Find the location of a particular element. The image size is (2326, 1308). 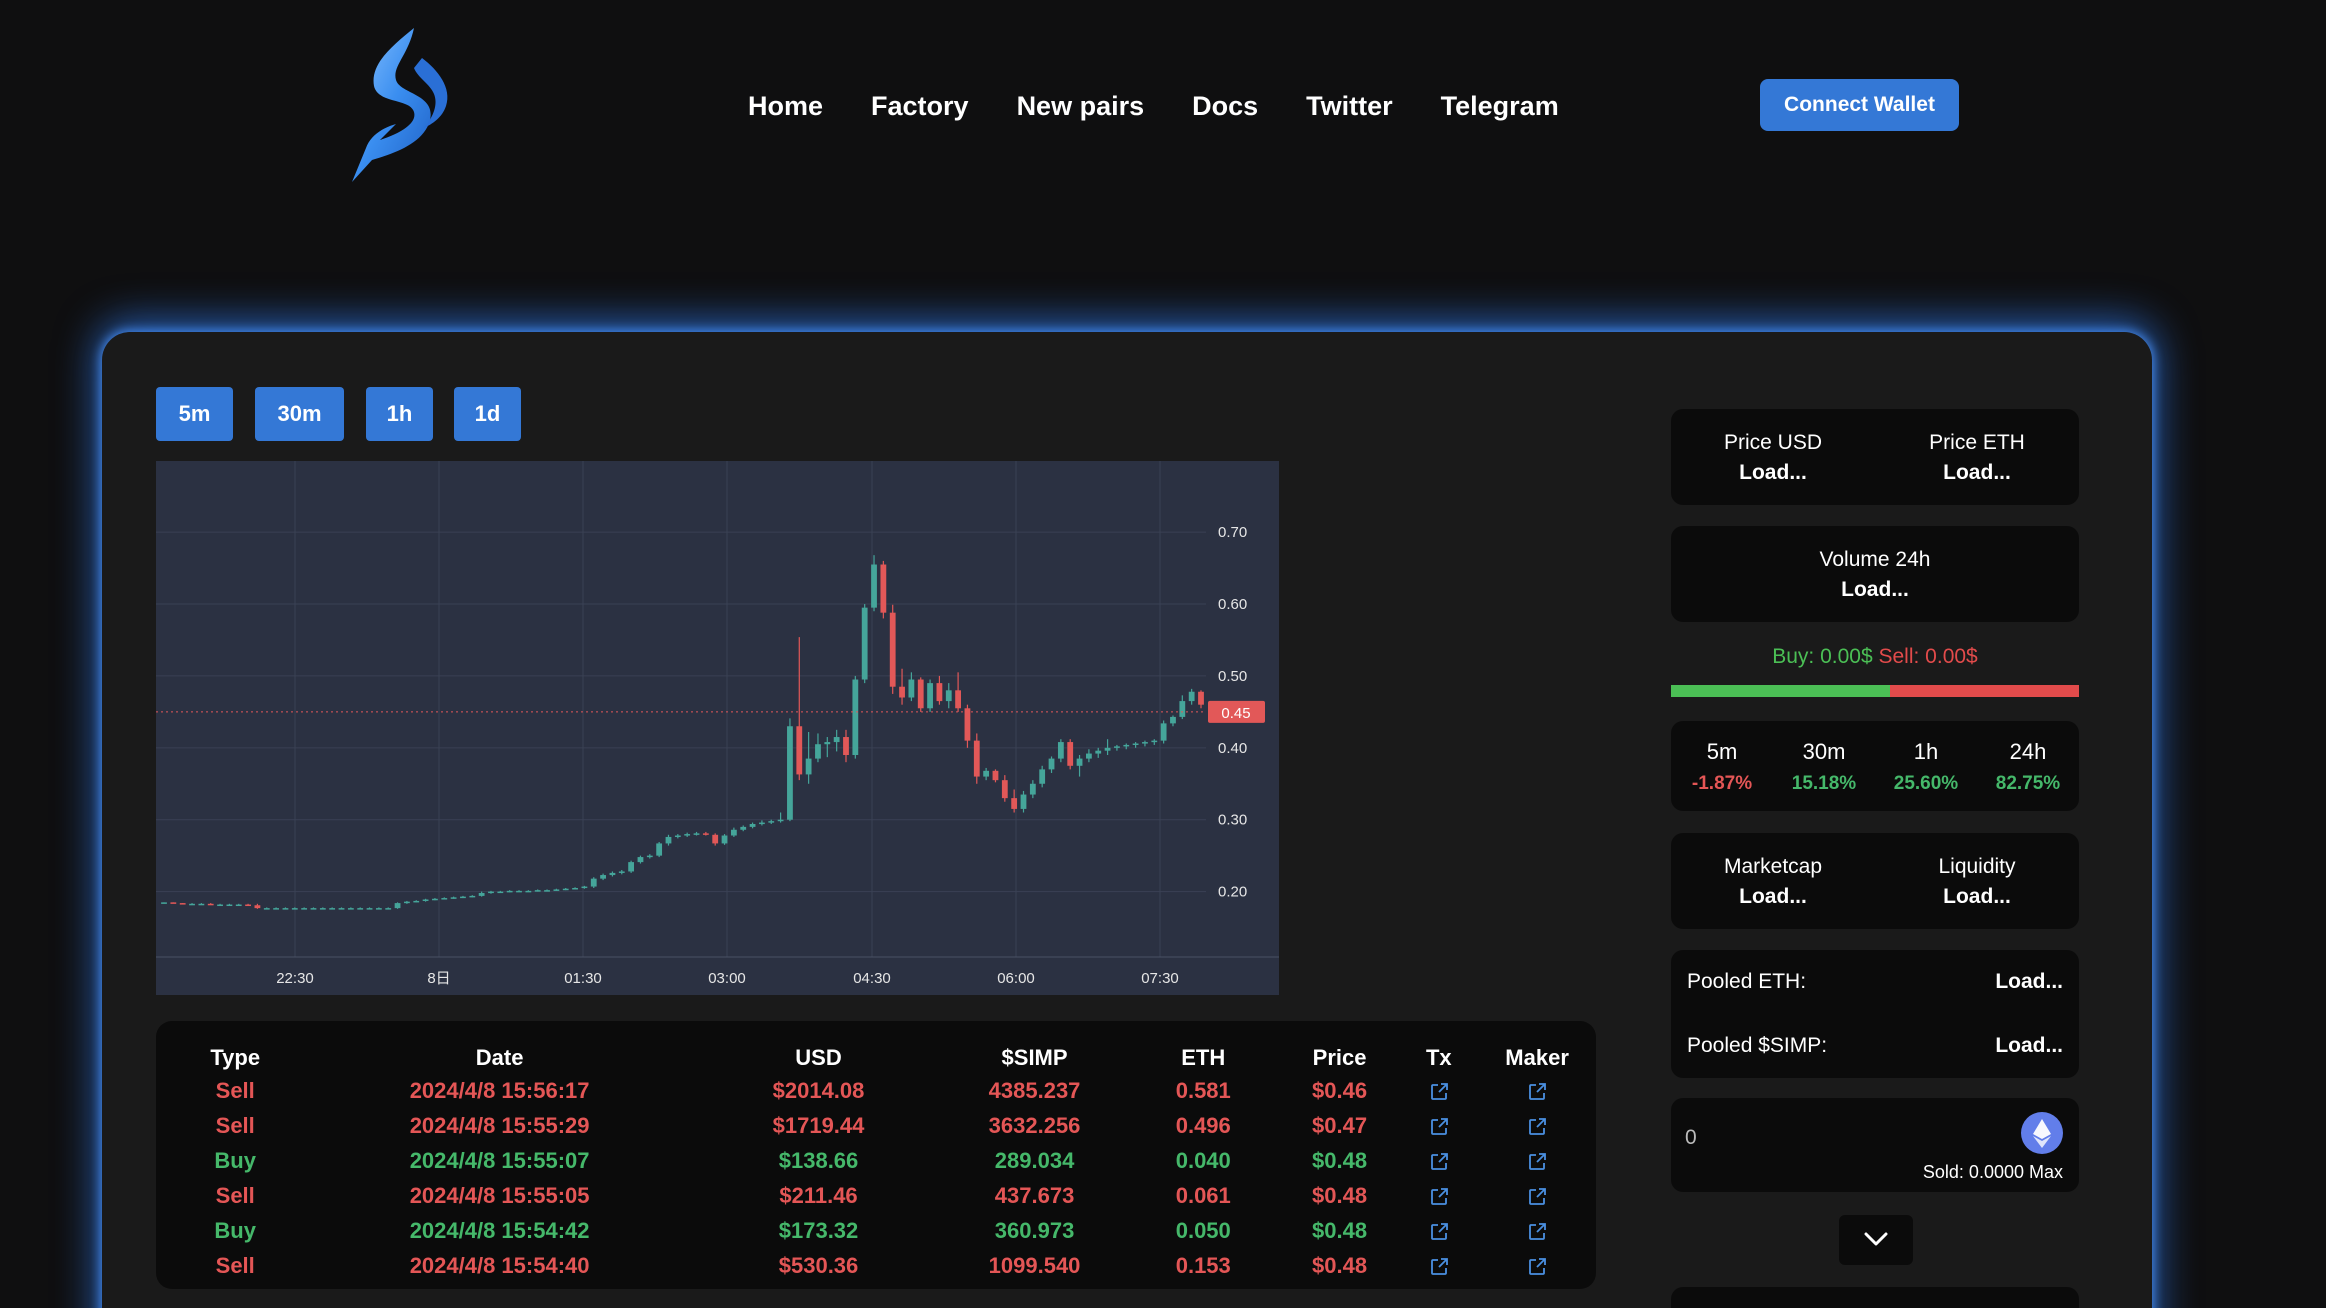

swap-amount-input is located at coordinates (1785, 1138).